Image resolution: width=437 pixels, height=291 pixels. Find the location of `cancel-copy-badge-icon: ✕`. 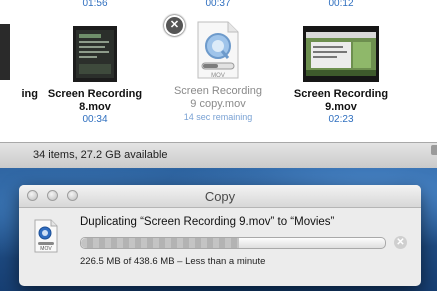

cancel-copy-badge-icon: ✕ is located at coordinates (174, 25).